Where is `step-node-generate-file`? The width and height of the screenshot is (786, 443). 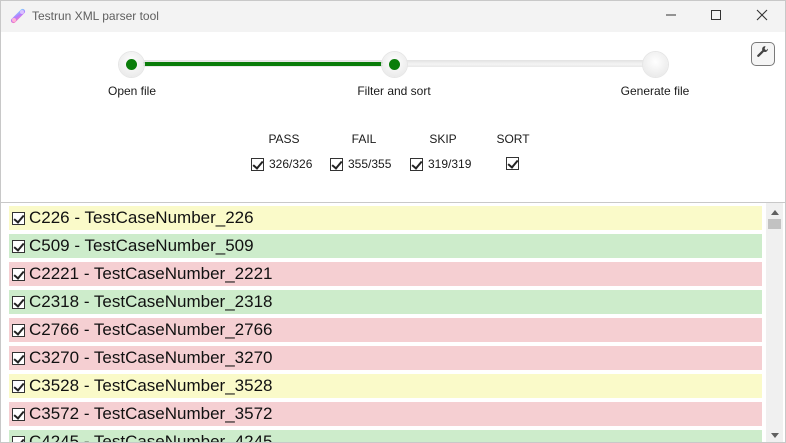 step-node-generate-file is located at coordinates (655, 64).